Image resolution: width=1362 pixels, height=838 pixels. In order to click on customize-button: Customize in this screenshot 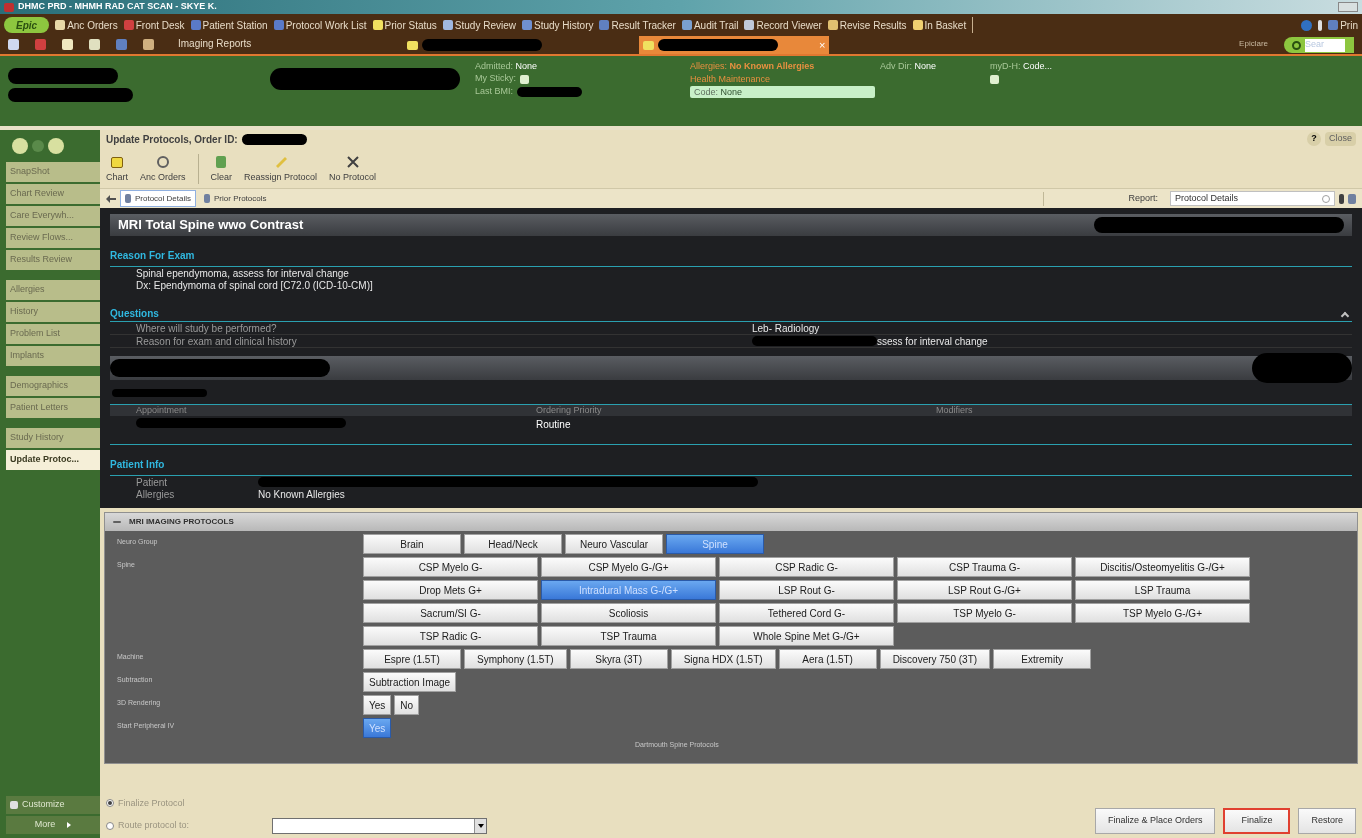, I will do `click(53, 805)`.